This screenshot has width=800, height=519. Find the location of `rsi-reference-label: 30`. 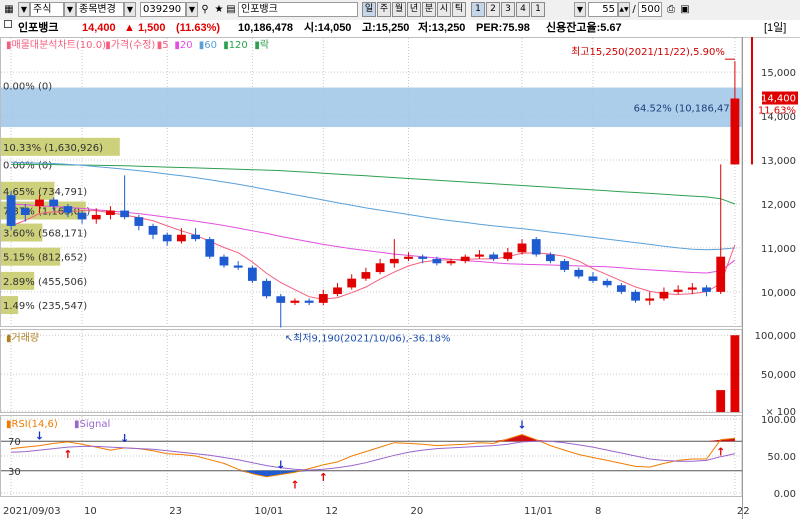

rsi-reference-label: 30 is located at coordinates (14, 472).